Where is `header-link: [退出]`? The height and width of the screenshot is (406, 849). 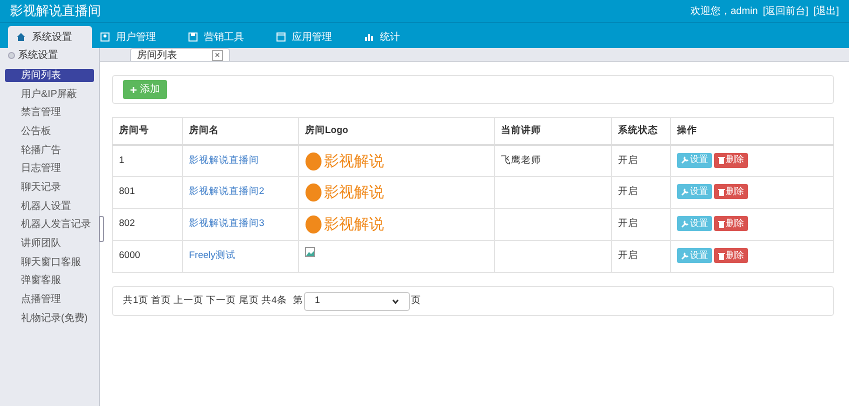
header-link: [退出] is located at coordinates (826, 11).